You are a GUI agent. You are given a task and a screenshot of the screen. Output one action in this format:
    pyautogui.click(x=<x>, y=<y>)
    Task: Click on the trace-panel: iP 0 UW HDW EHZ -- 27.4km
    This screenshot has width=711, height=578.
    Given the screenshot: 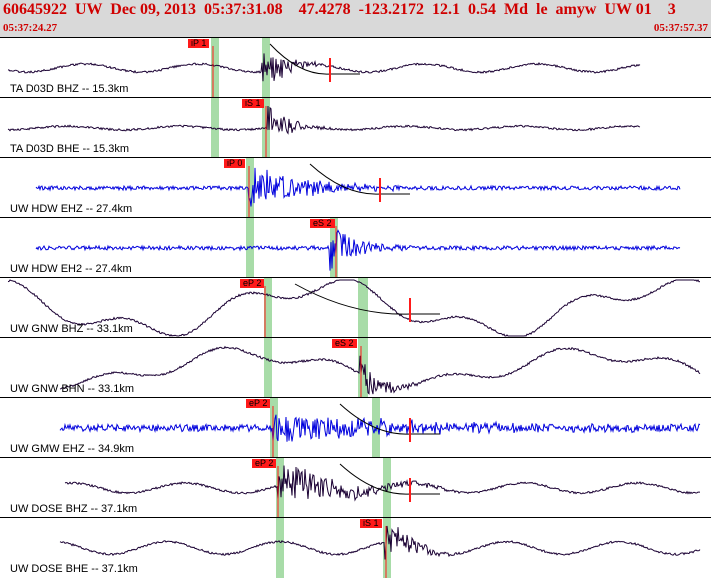 What is the action you would take?
    pyautogui.click(x=355, y=187)
    